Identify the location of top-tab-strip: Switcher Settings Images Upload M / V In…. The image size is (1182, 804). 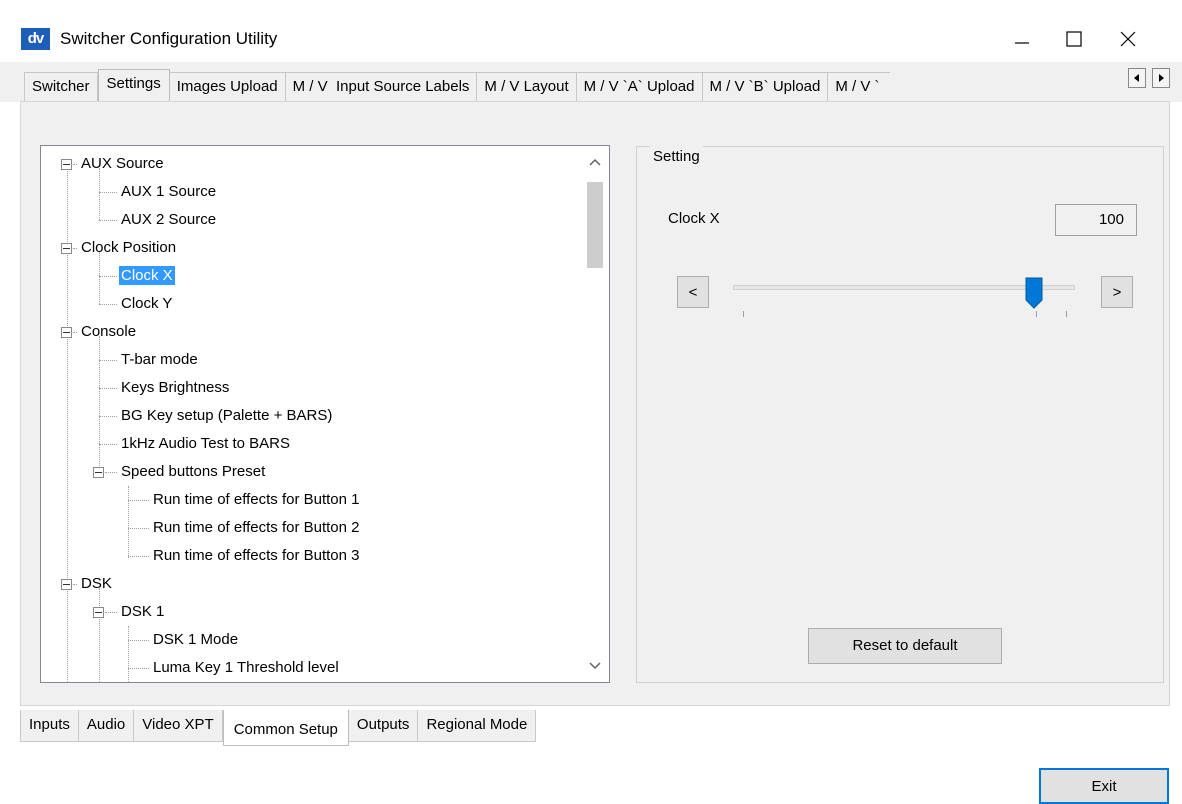
(591, 82).